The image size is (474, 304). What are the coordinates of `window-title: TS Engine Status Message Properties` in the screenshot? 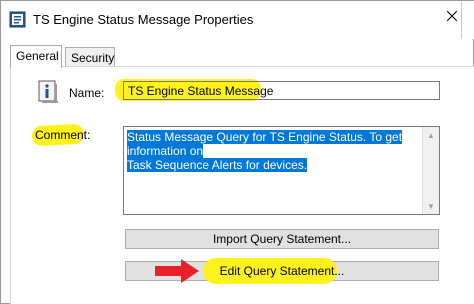 It's located at (143, 19).